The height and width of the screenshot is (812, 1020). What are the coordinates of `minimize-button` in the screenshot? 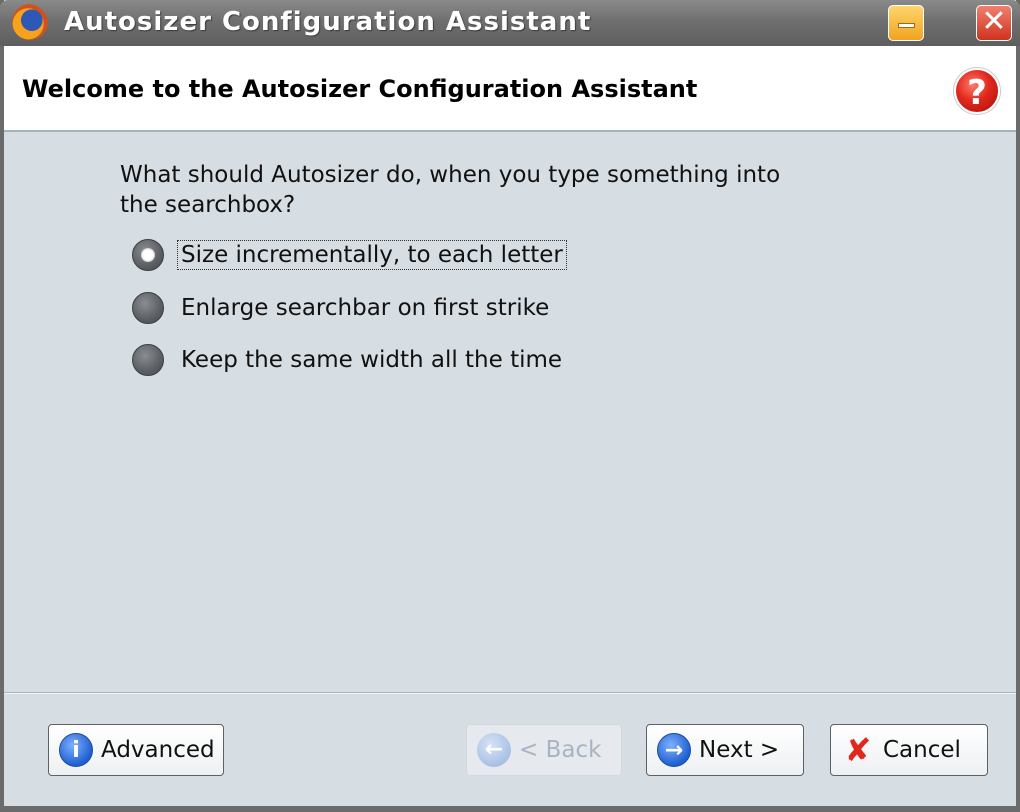 It's located at (906, 23).